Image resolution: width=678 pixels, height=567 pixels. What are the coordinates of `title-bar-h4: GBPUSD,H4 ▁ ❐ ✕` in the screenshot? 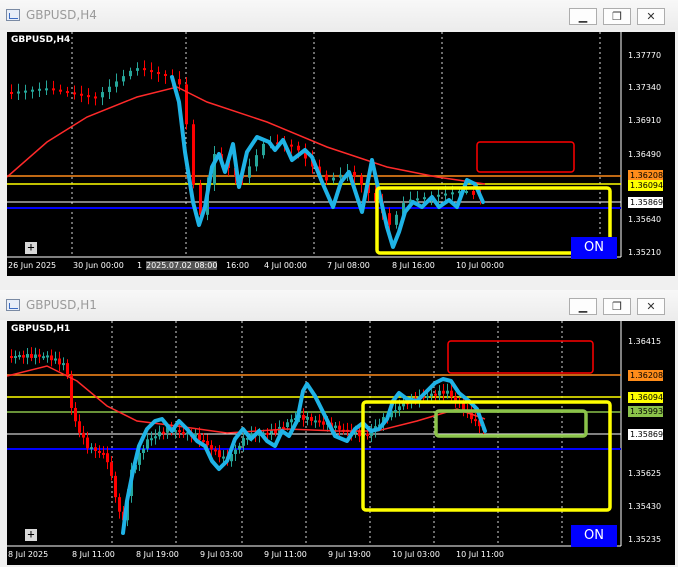 It's located at (339, 15).